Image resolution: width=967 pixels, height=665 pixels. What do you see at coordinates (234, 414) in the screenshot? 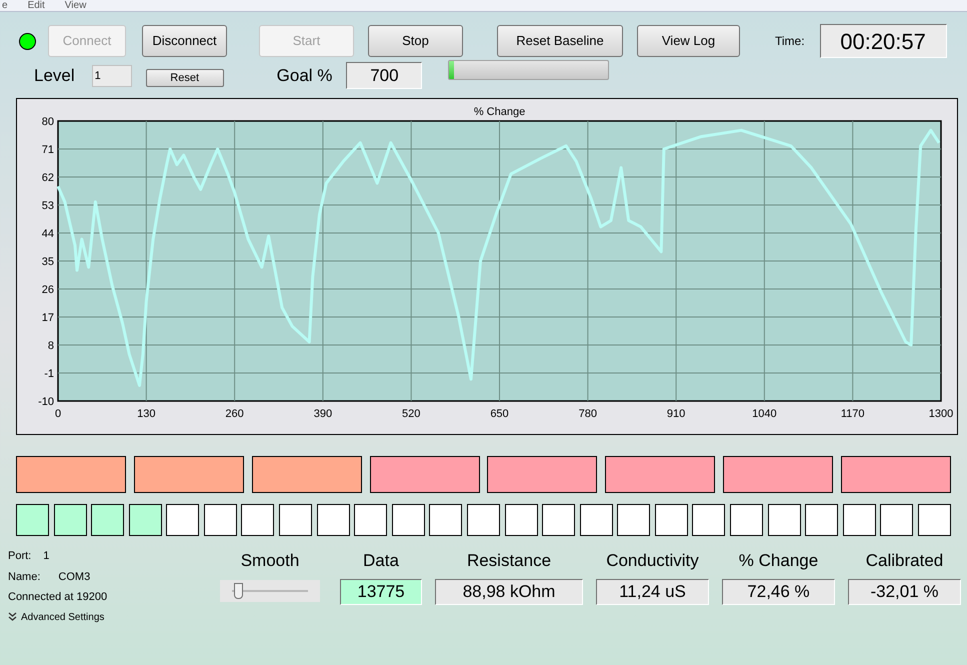
I see `x-tick-label: 260` at bounding box center [234, 414].